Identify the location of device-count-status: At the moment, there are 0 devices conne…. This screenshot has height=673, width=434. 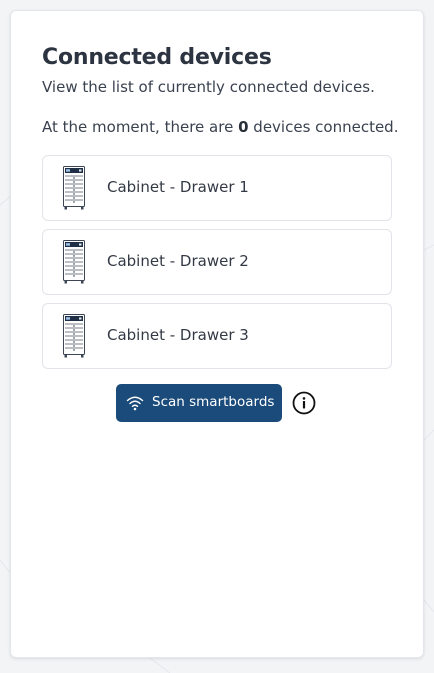
(220, 127).